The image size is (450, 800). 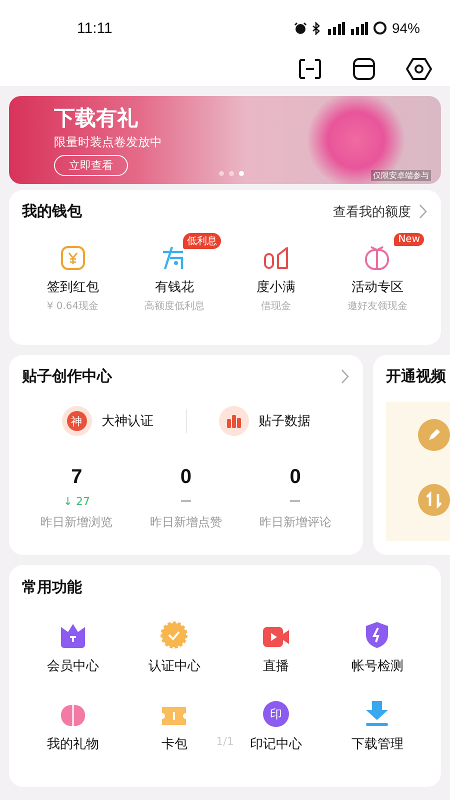 I want to click on wallet-item-caption: ¥ 0.64现金, so click(x=72, y=306).